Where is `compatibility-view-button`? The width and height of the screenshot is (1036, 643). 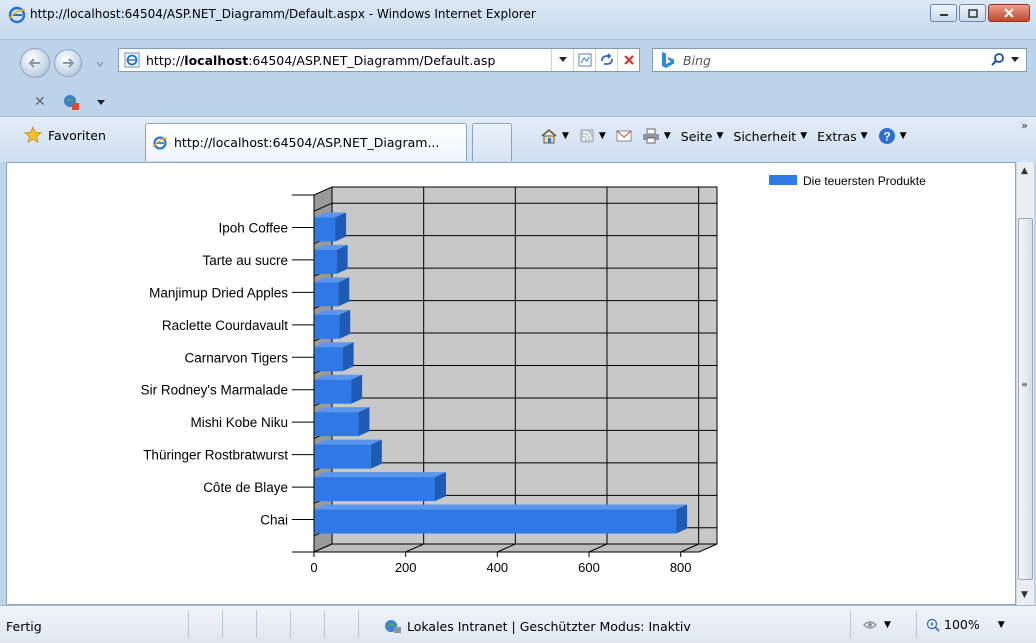 compatibility-view-button is located at coordinates (584, 60).